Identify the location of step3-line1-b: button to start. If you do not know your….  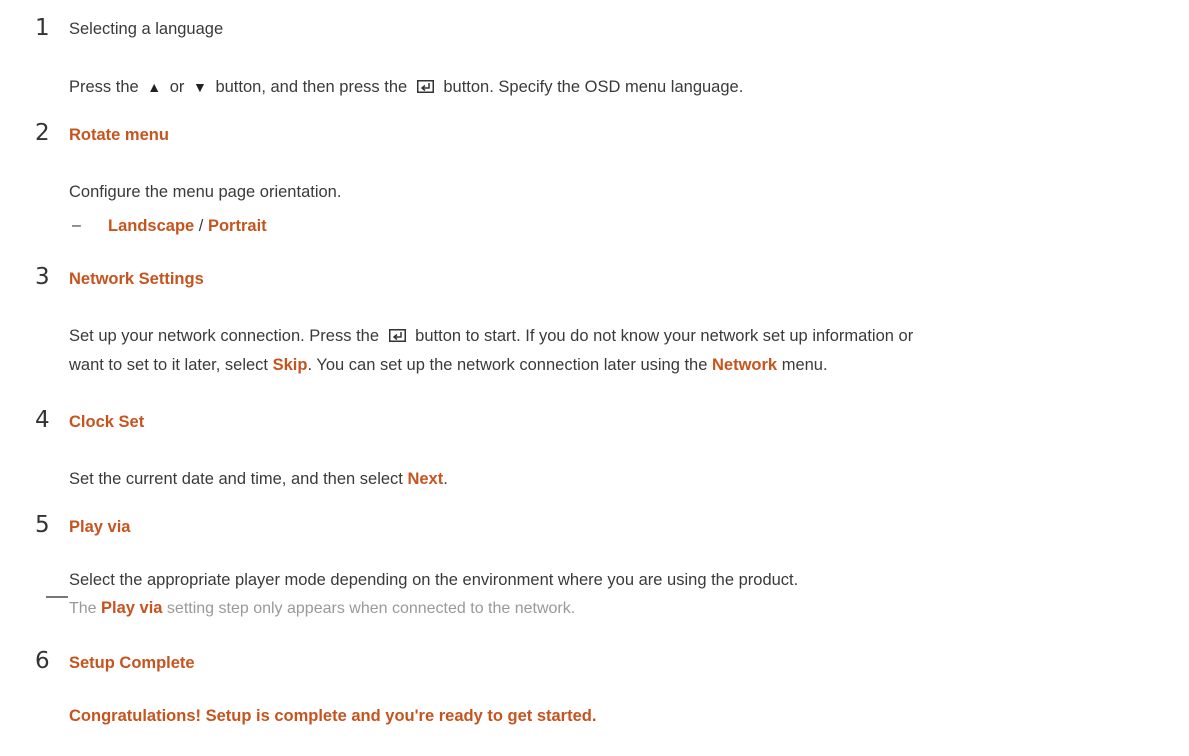
(662, 336).